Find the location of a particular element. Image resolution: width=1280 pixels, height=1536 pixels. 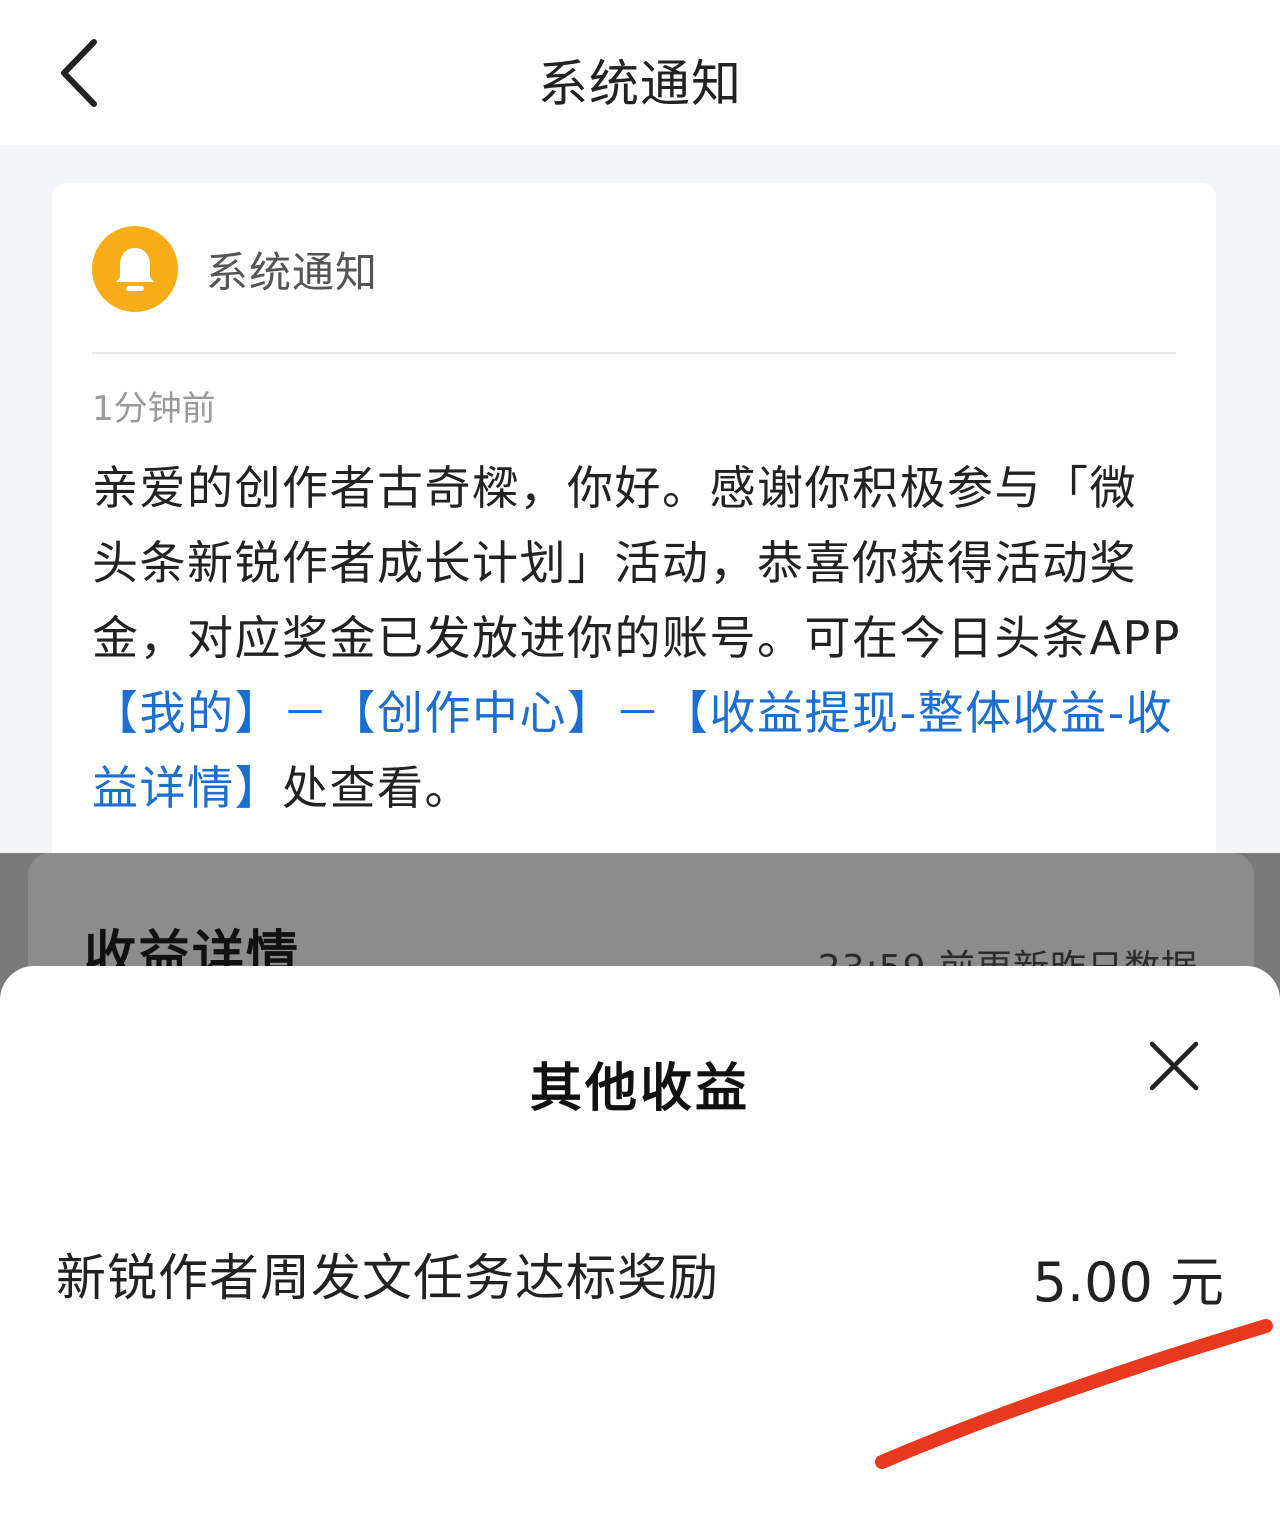

divider is located at coordinates (634, 353).